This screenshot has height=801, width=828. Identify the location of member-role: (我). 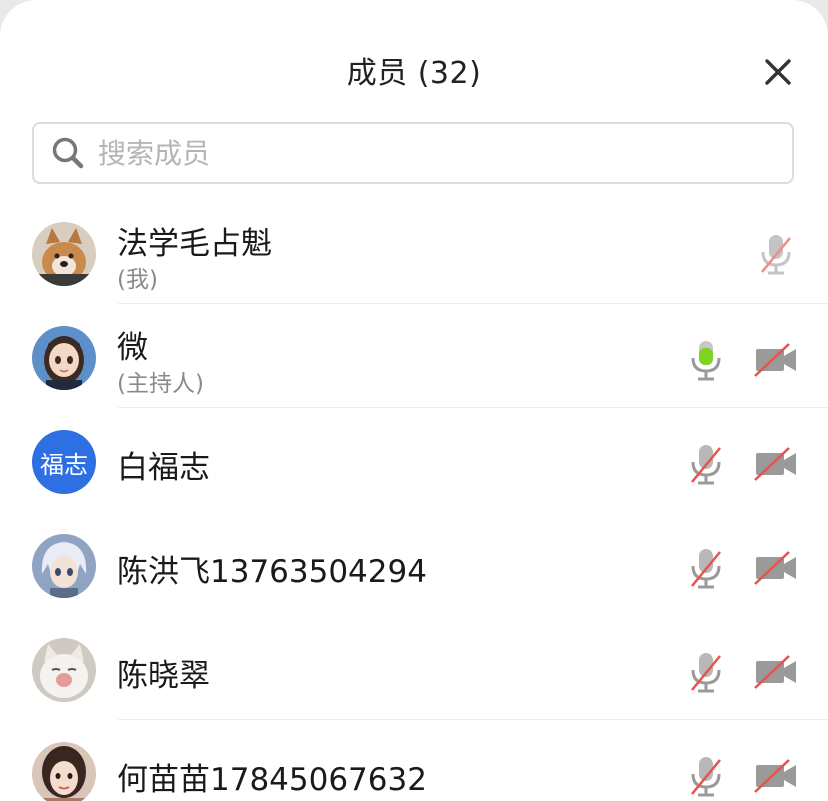
(137, 280).